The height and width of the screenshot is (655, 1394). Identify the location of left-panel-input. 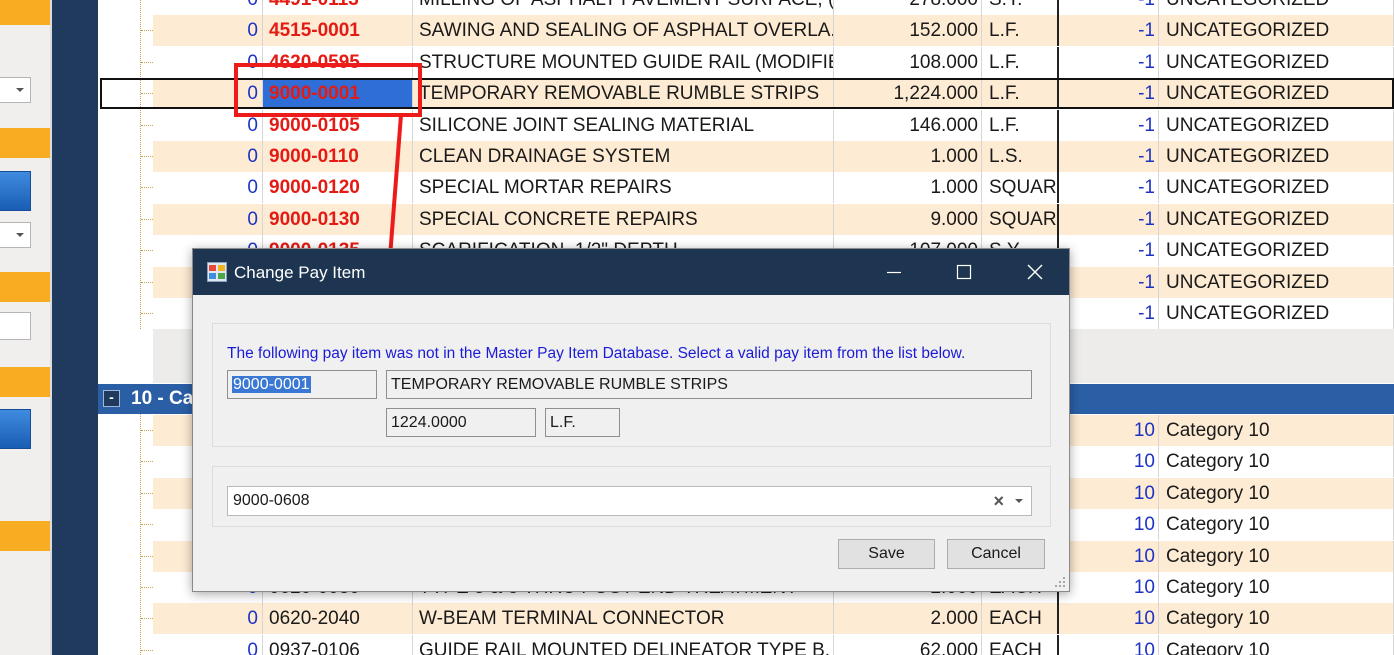
(15, 326).